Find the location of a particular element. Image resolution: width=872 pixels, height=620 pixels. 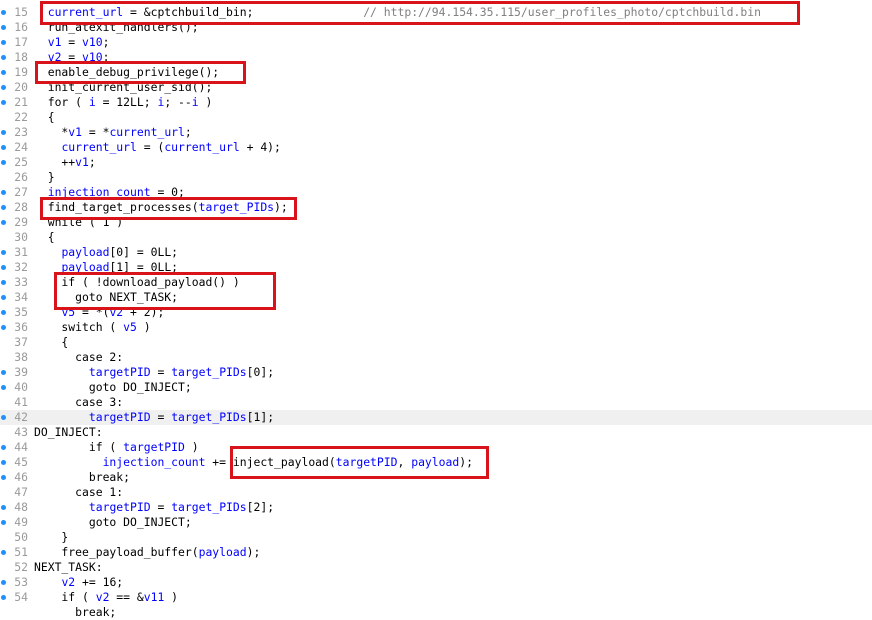

code-text: targetPID = target_PIDs[1]; is located at coordinates (154, 417).